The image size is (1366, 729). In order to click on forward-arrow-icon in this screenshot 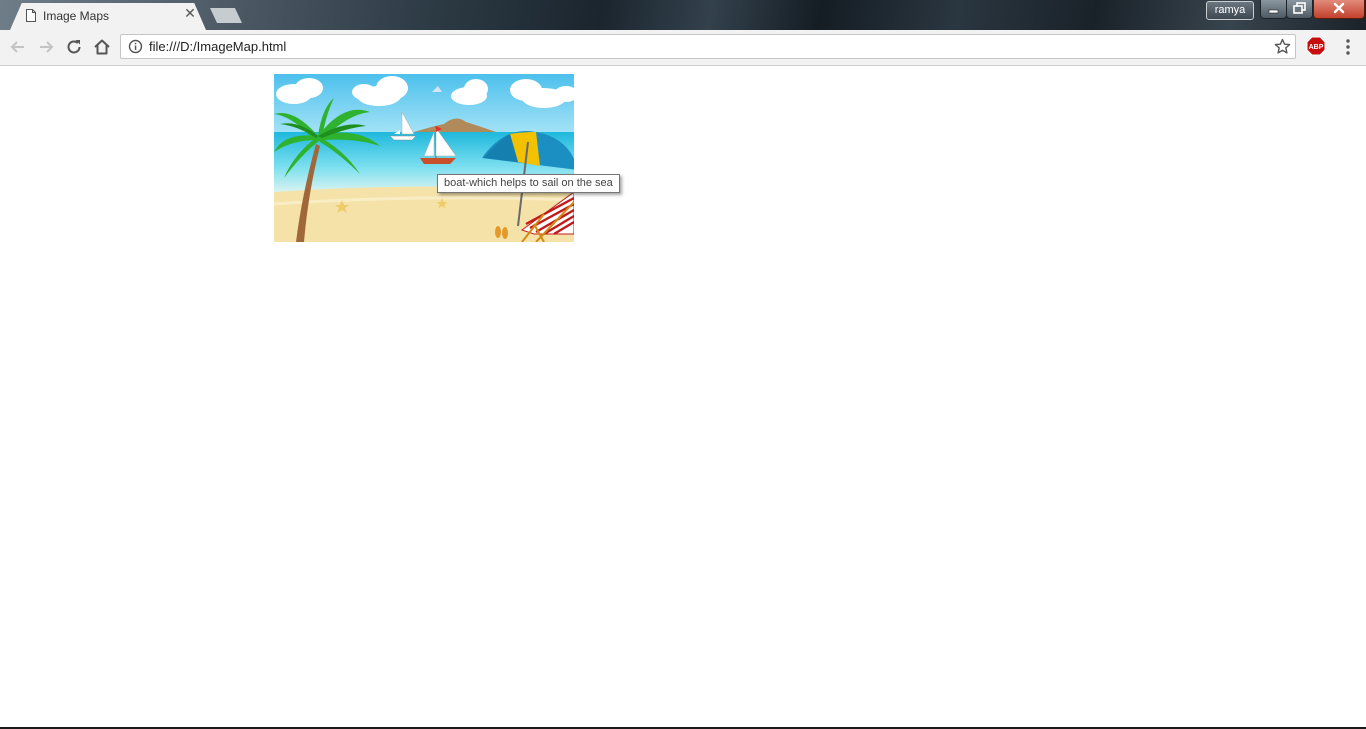, I will do `click(46, 47)`.